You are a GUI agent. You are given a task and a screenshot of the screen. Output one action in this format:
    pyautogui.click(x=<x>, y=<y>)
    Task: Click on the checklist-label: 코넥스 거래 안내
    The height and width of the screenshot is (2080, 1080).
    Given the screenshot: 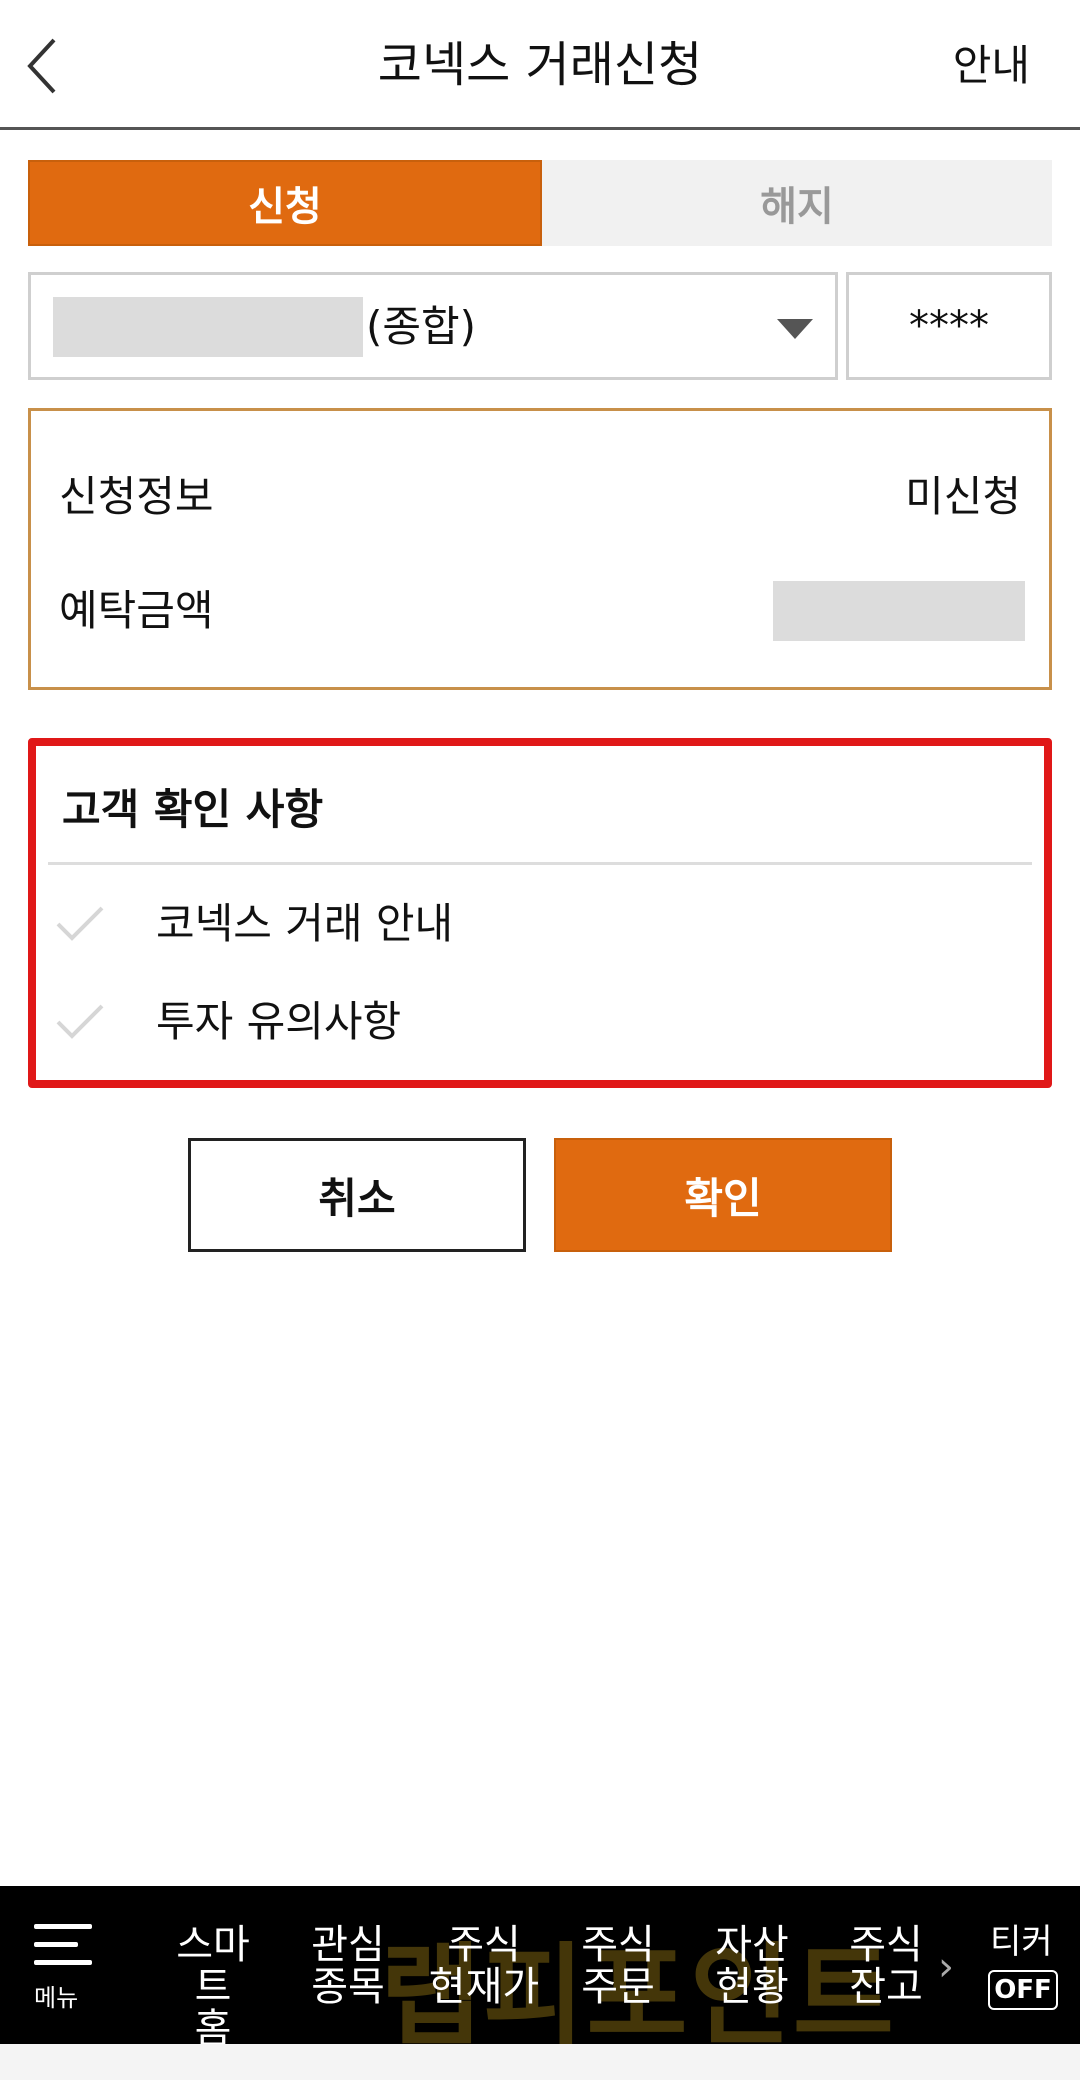 What is the action you would take?
    pyautogui.click(x=305, y=923)
    